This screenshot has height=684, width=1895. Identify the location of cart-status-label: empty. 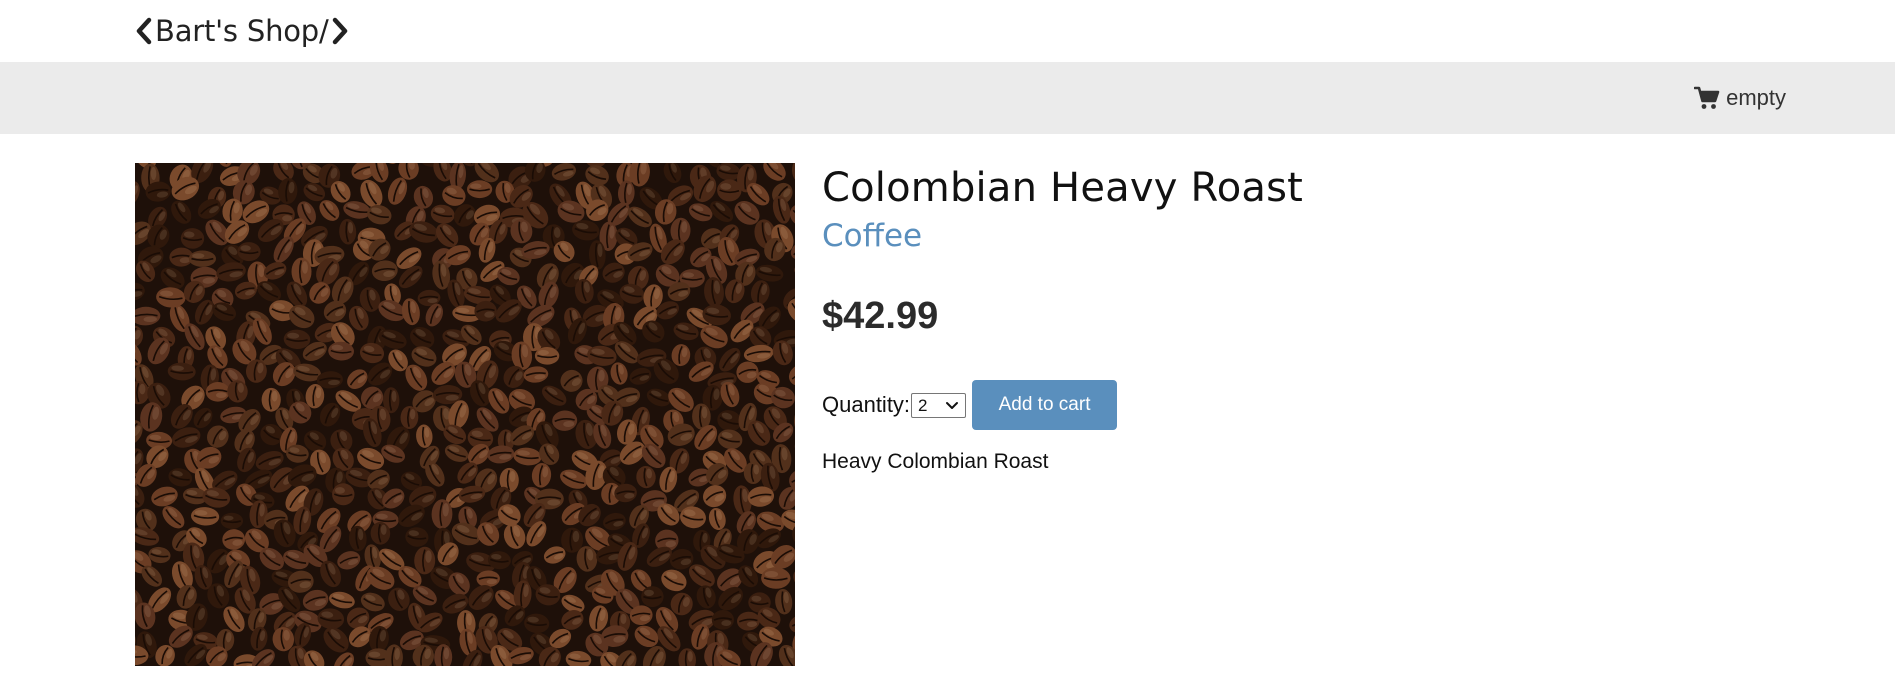
(1756, 97).